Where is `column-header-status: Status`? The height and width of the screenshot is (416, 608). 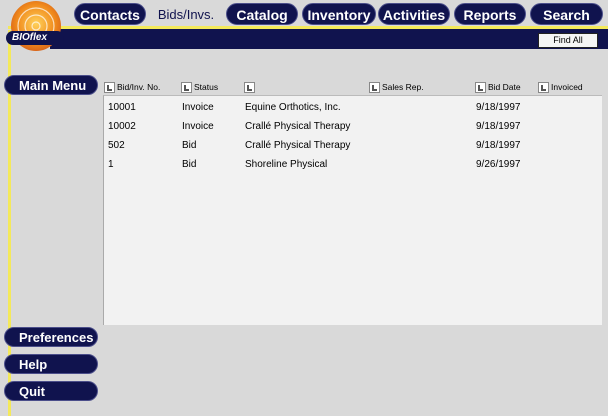
column-header-status: Status is located at coordinates (199, 87).